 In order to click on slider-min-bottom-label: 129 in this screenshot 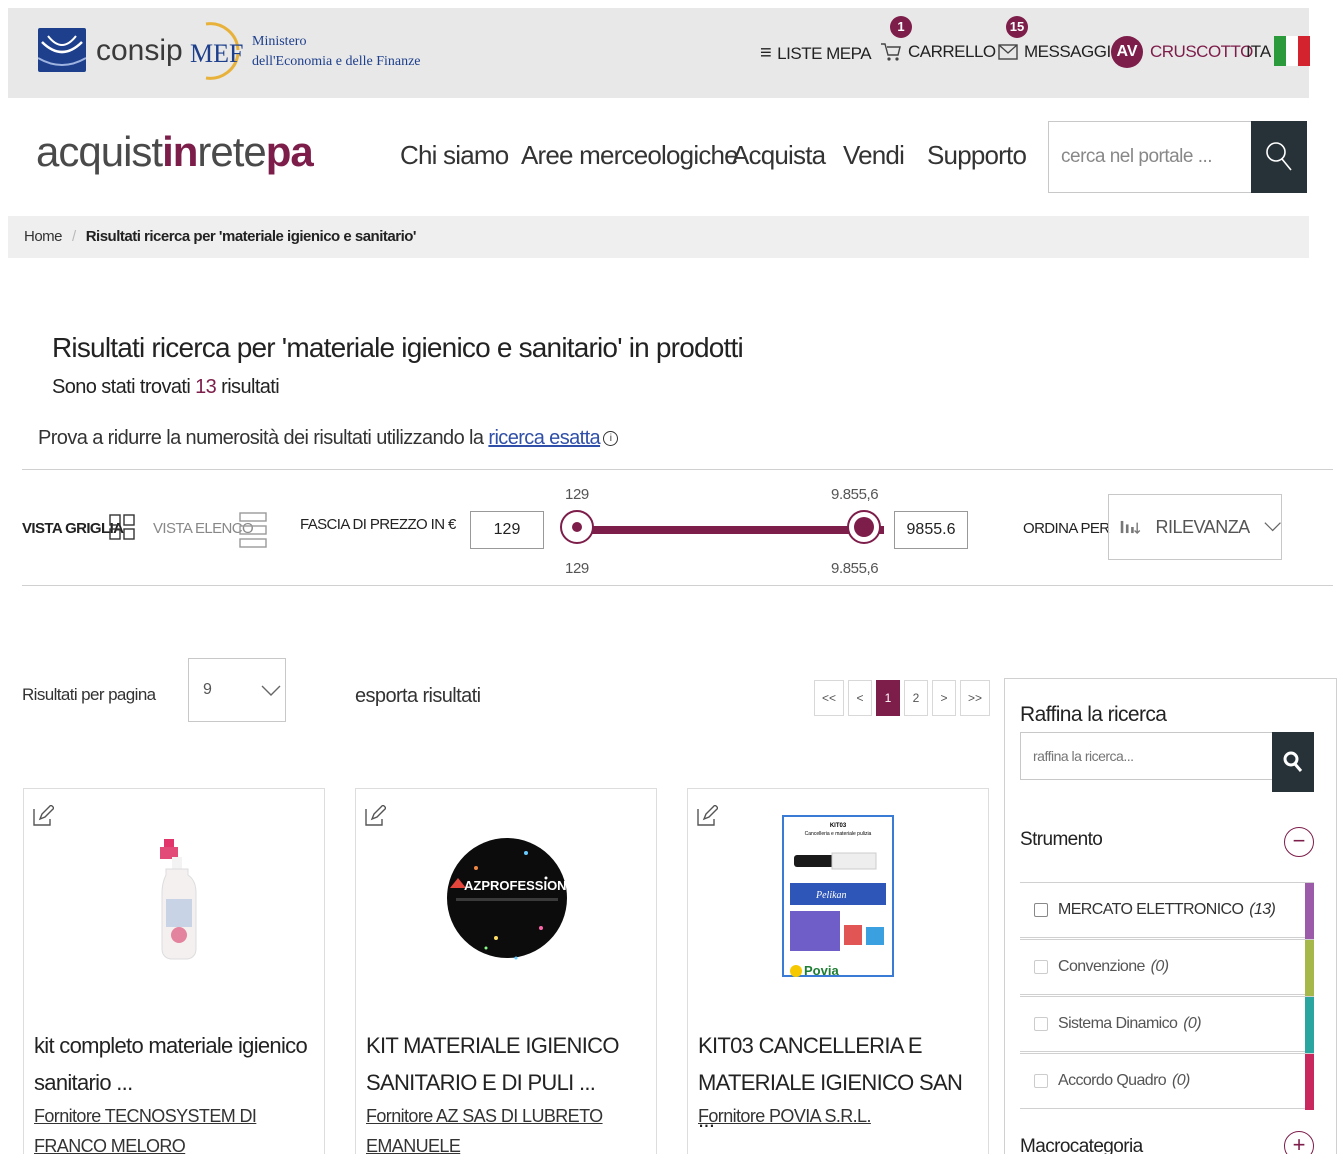, I will do `click(577, 568)`.